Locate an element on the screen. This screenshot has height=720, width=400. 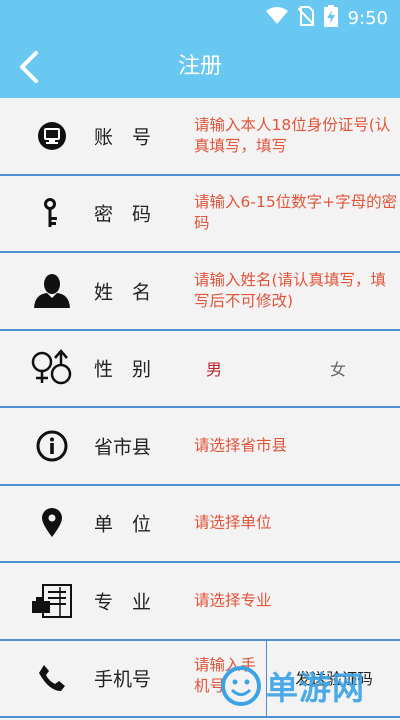
info-icon is located at coordinates (52, 446).